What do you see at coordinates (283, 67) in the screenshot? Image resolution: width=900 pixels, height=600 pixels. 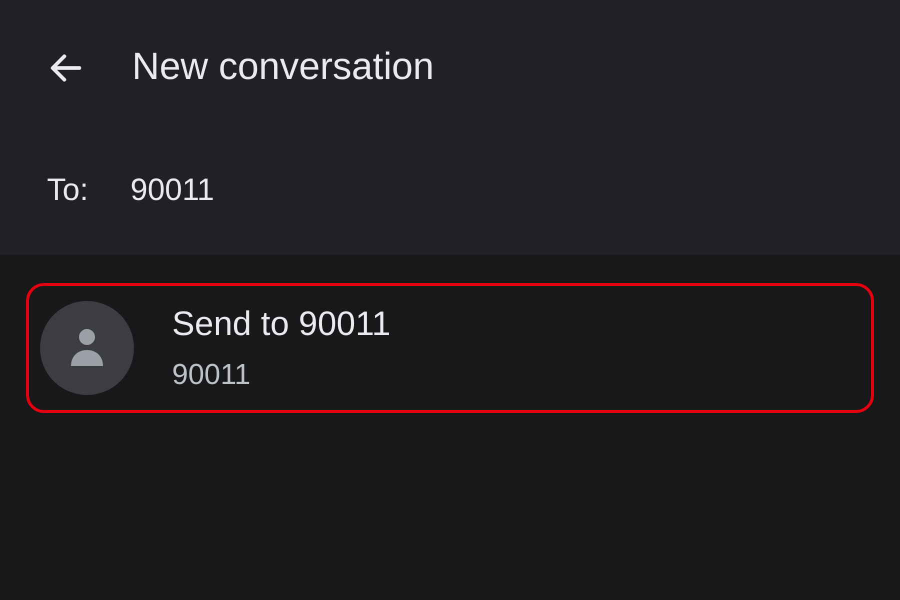 I see `screen-title: New conversation` at bounding box center [283, 67].